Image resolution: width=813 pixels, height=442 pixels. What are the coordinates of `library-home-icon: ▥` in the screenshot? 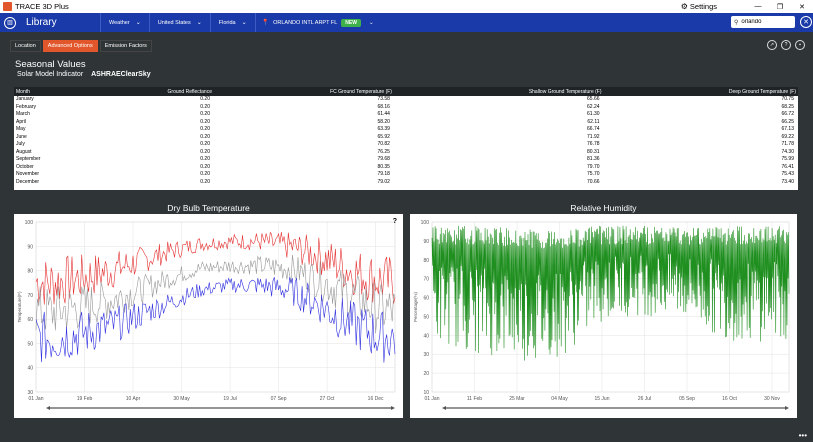 It's located at (10, 22).